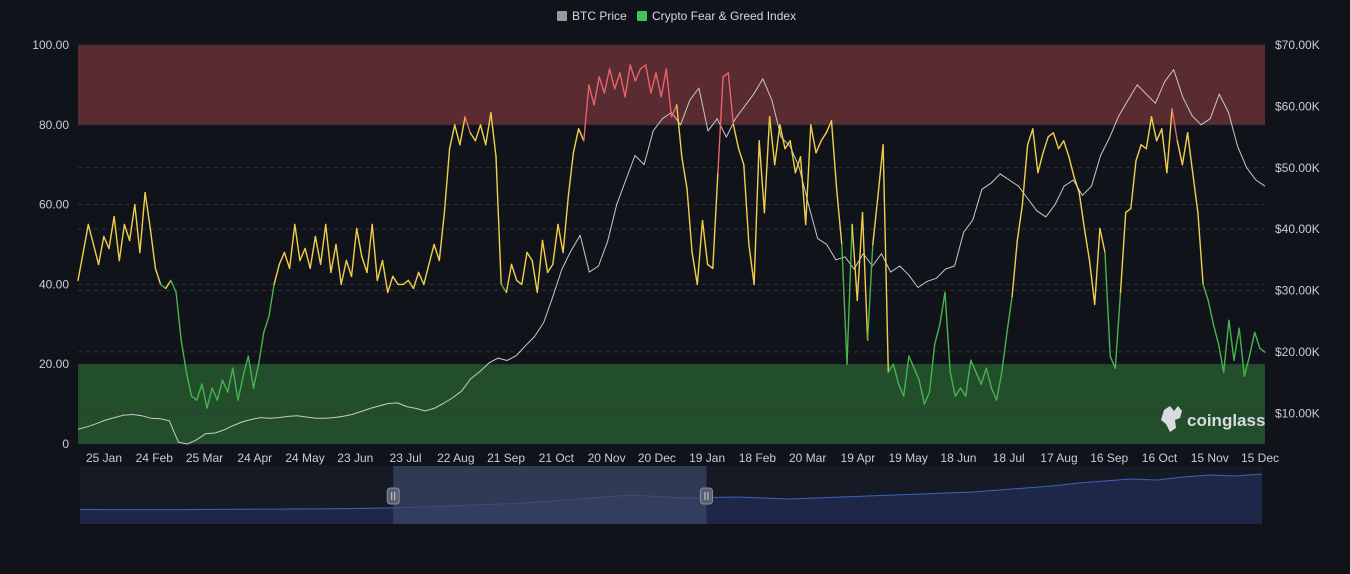  Describe the element at coordinates (706, 496) in the screenshot. I see `navigator-right-handle` at that location.